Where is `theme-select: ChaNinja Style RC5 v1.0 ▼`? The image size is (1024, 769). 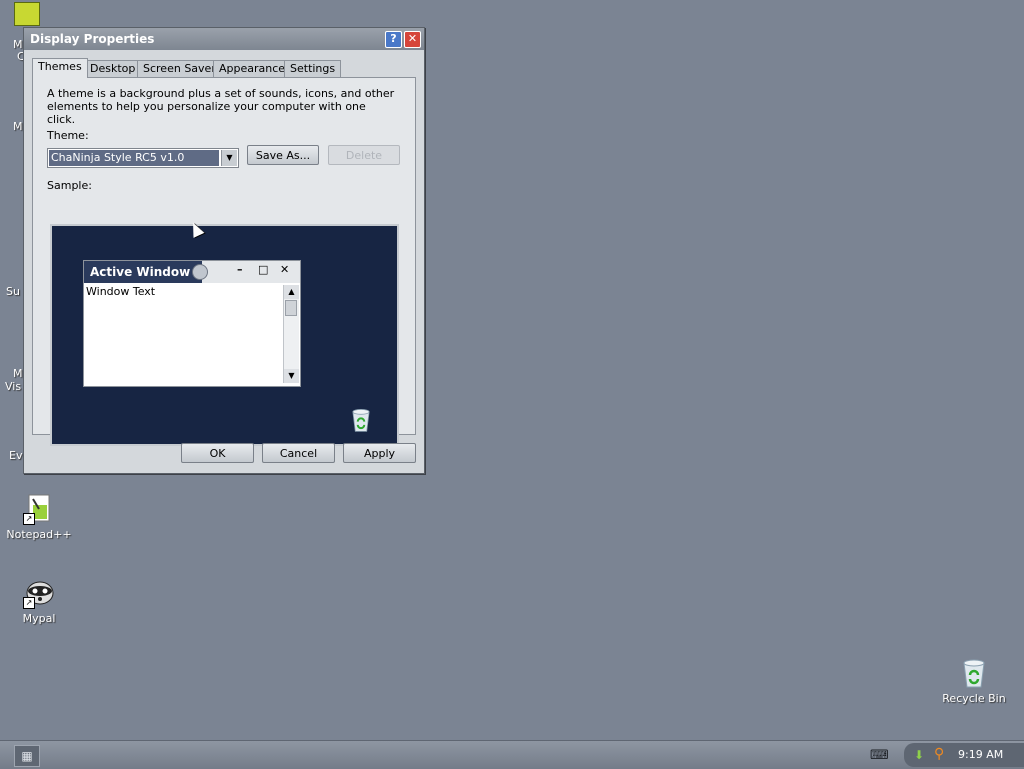
theme-select: ChaNinja Style RC5 v1.0 ▼ is located at coordinates (143, 158).